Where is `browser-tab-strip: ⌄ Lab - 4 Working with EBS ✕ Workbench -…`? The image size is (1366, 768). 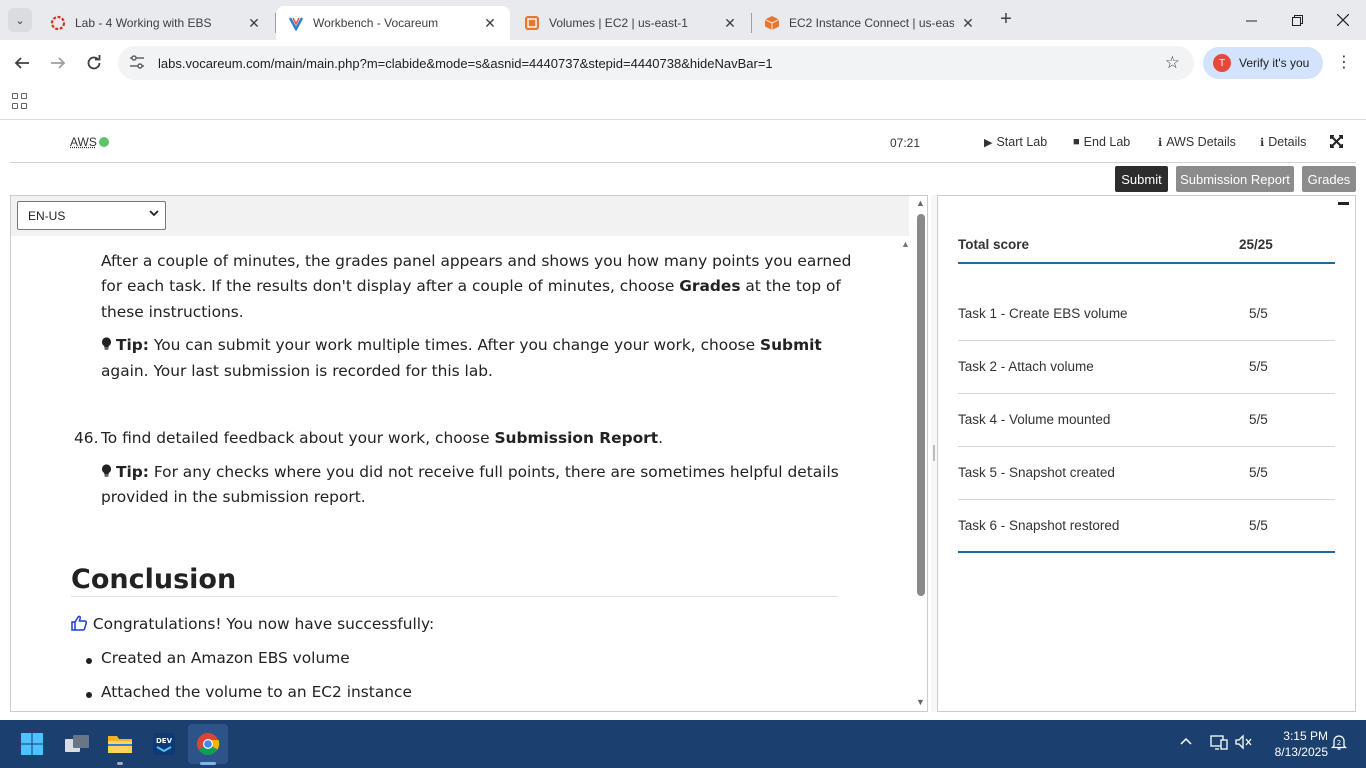 browser-tab-strip: ⌄ Lab - 4 Working with EBS ✕ Workbench -… is located at coordinates (683, 20).